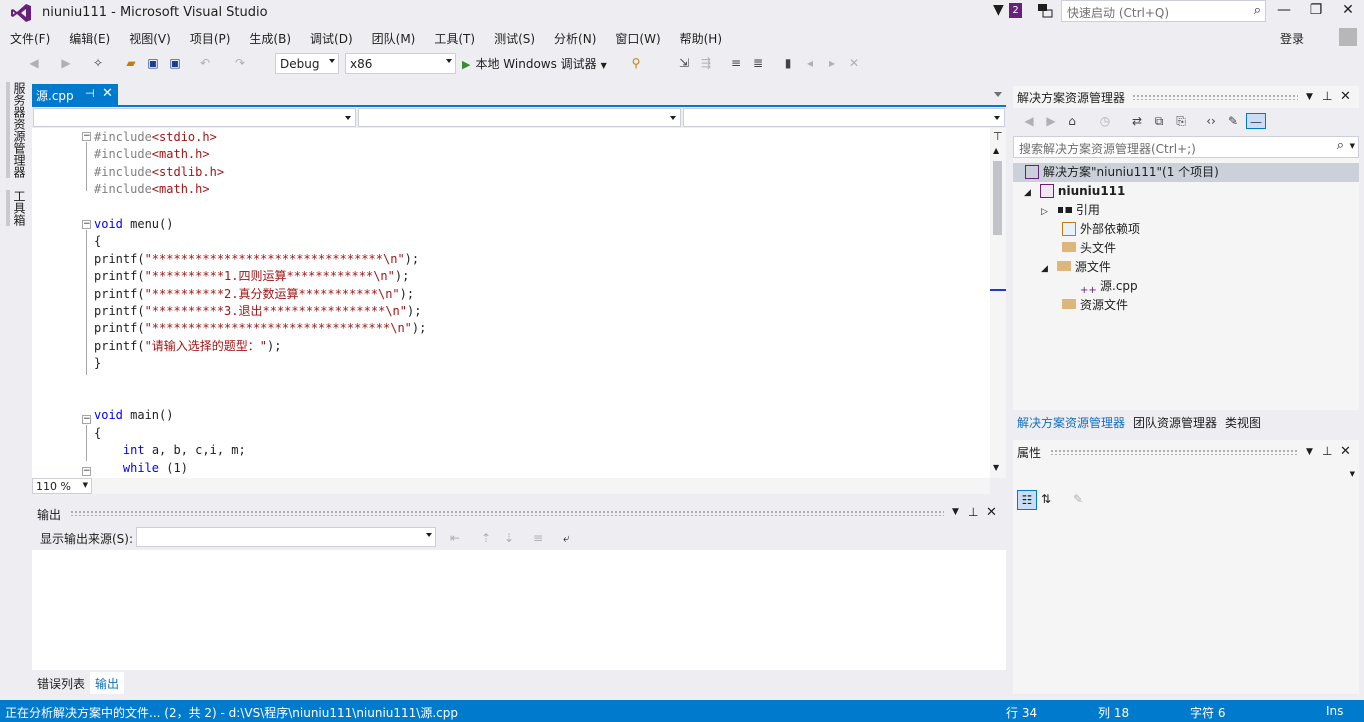 This screenshot has width=1364, height=722. Describe the element at coordinates (194, 117) in the screenshot. I see `project-scope-select` at that location.